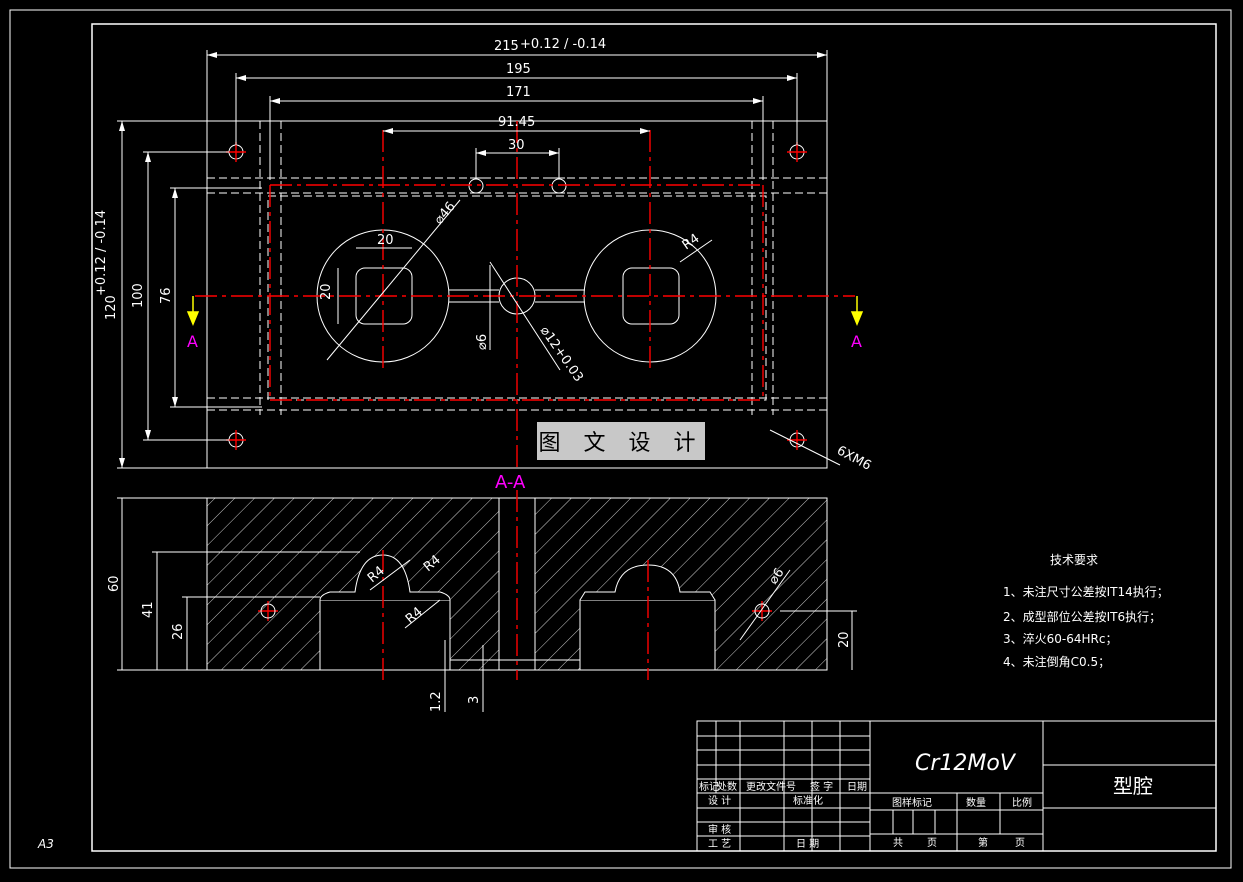 Image resolution: width=1243 pixels, height=882 pixels. What do you see at coordinates (178, 631) in the screenshot?
I see `dim-height-26: 26` at bounding box center [178, 631].